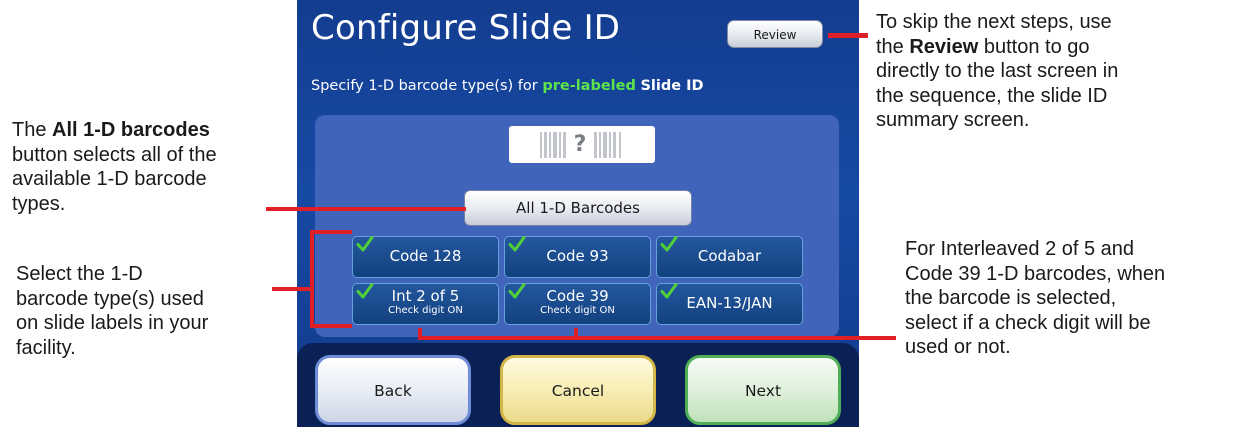 Image resolution: width=1234 pixels, height=427 pixels. I want to click on check-digit-callout-line: used or not., so click(958, 347).